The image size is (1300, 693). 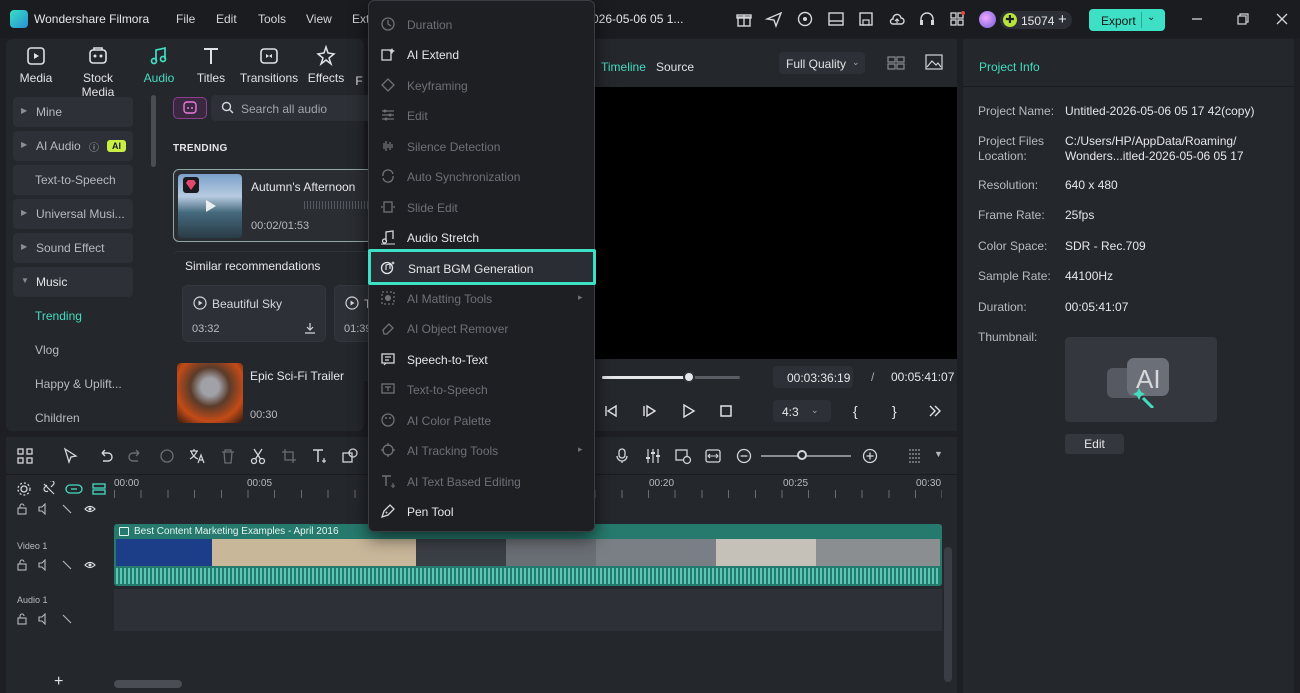 What do you see at coordinates (894, 411) in the screenshot?
I see `mark-out-button: }` at bounding box center [894, 411].